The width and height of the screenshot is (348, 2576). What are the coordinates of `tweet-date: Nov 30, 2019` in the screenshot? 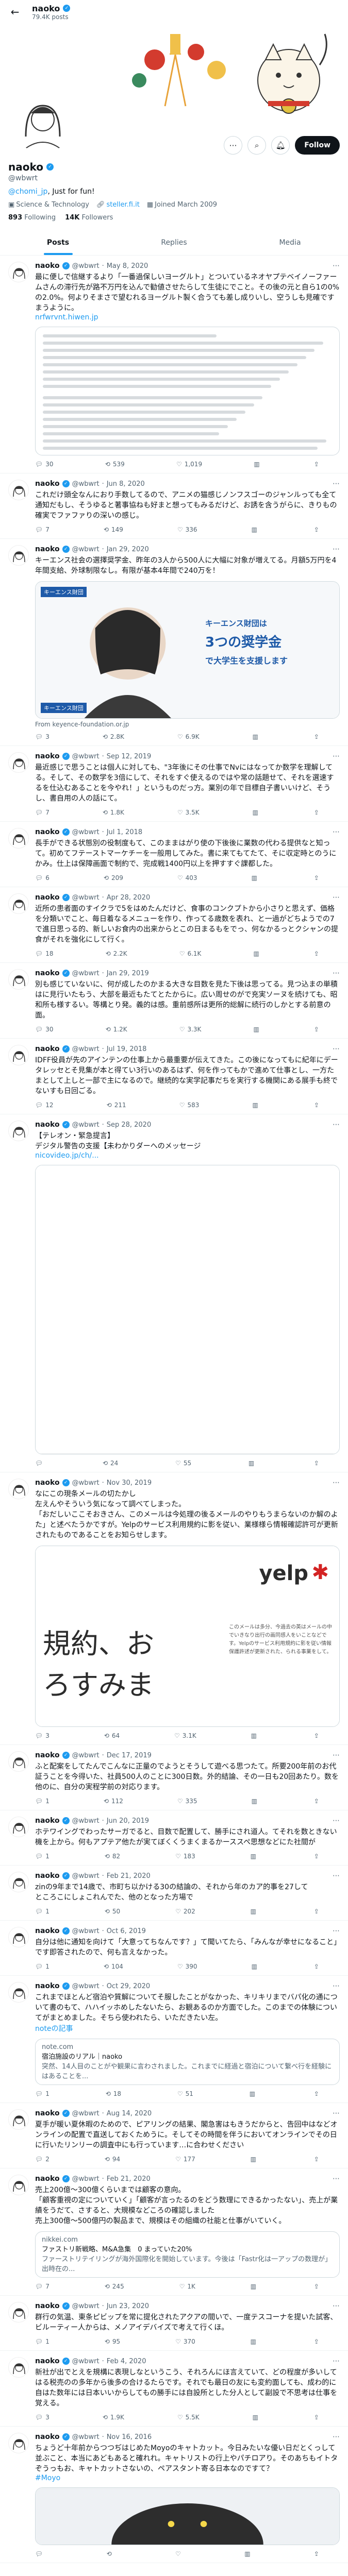 It's located at (129, 1483).